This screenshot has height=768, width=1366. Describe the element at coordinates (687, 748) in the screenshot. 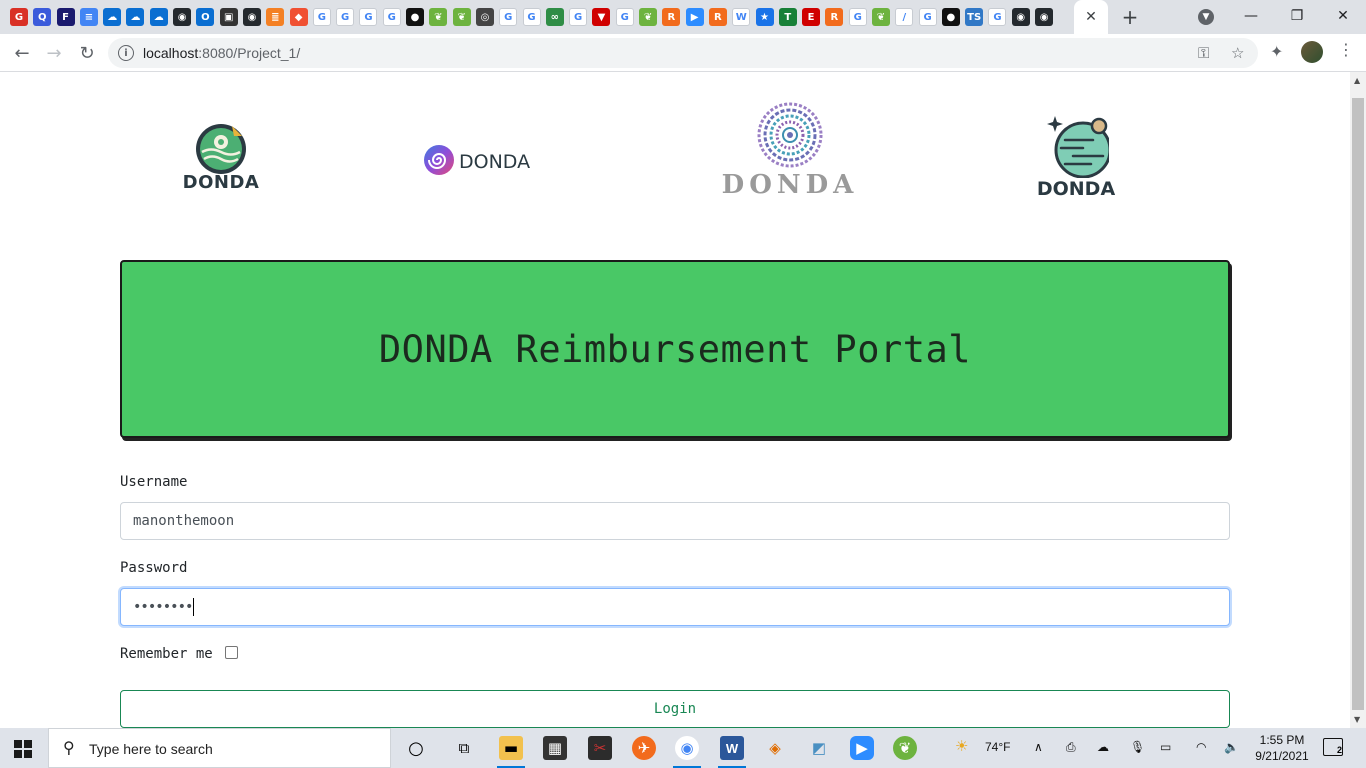

I see `chrome-taskbar-icon: ◉` at that location.